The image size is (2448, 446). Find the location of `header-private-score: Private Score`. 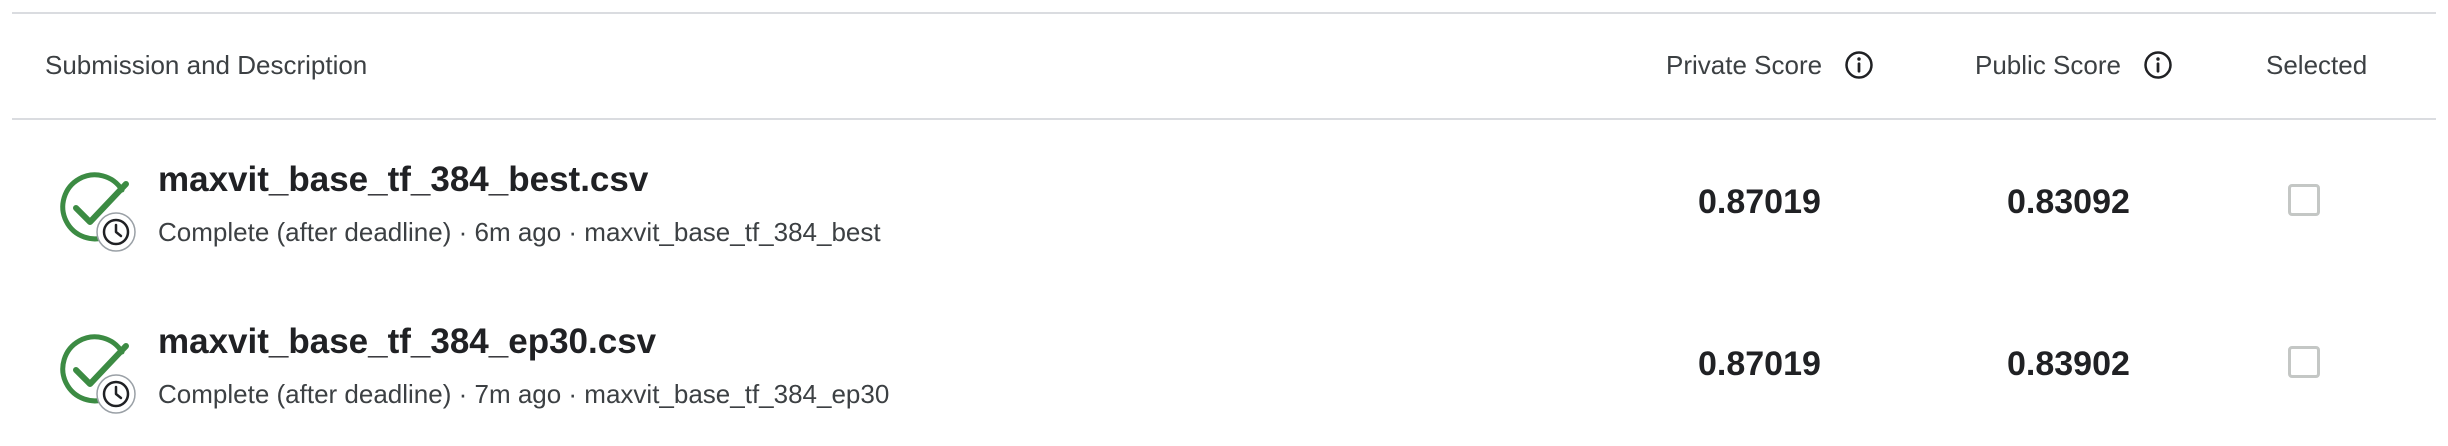

header-private-score: Private Score is located at coordinates (1770, 65).